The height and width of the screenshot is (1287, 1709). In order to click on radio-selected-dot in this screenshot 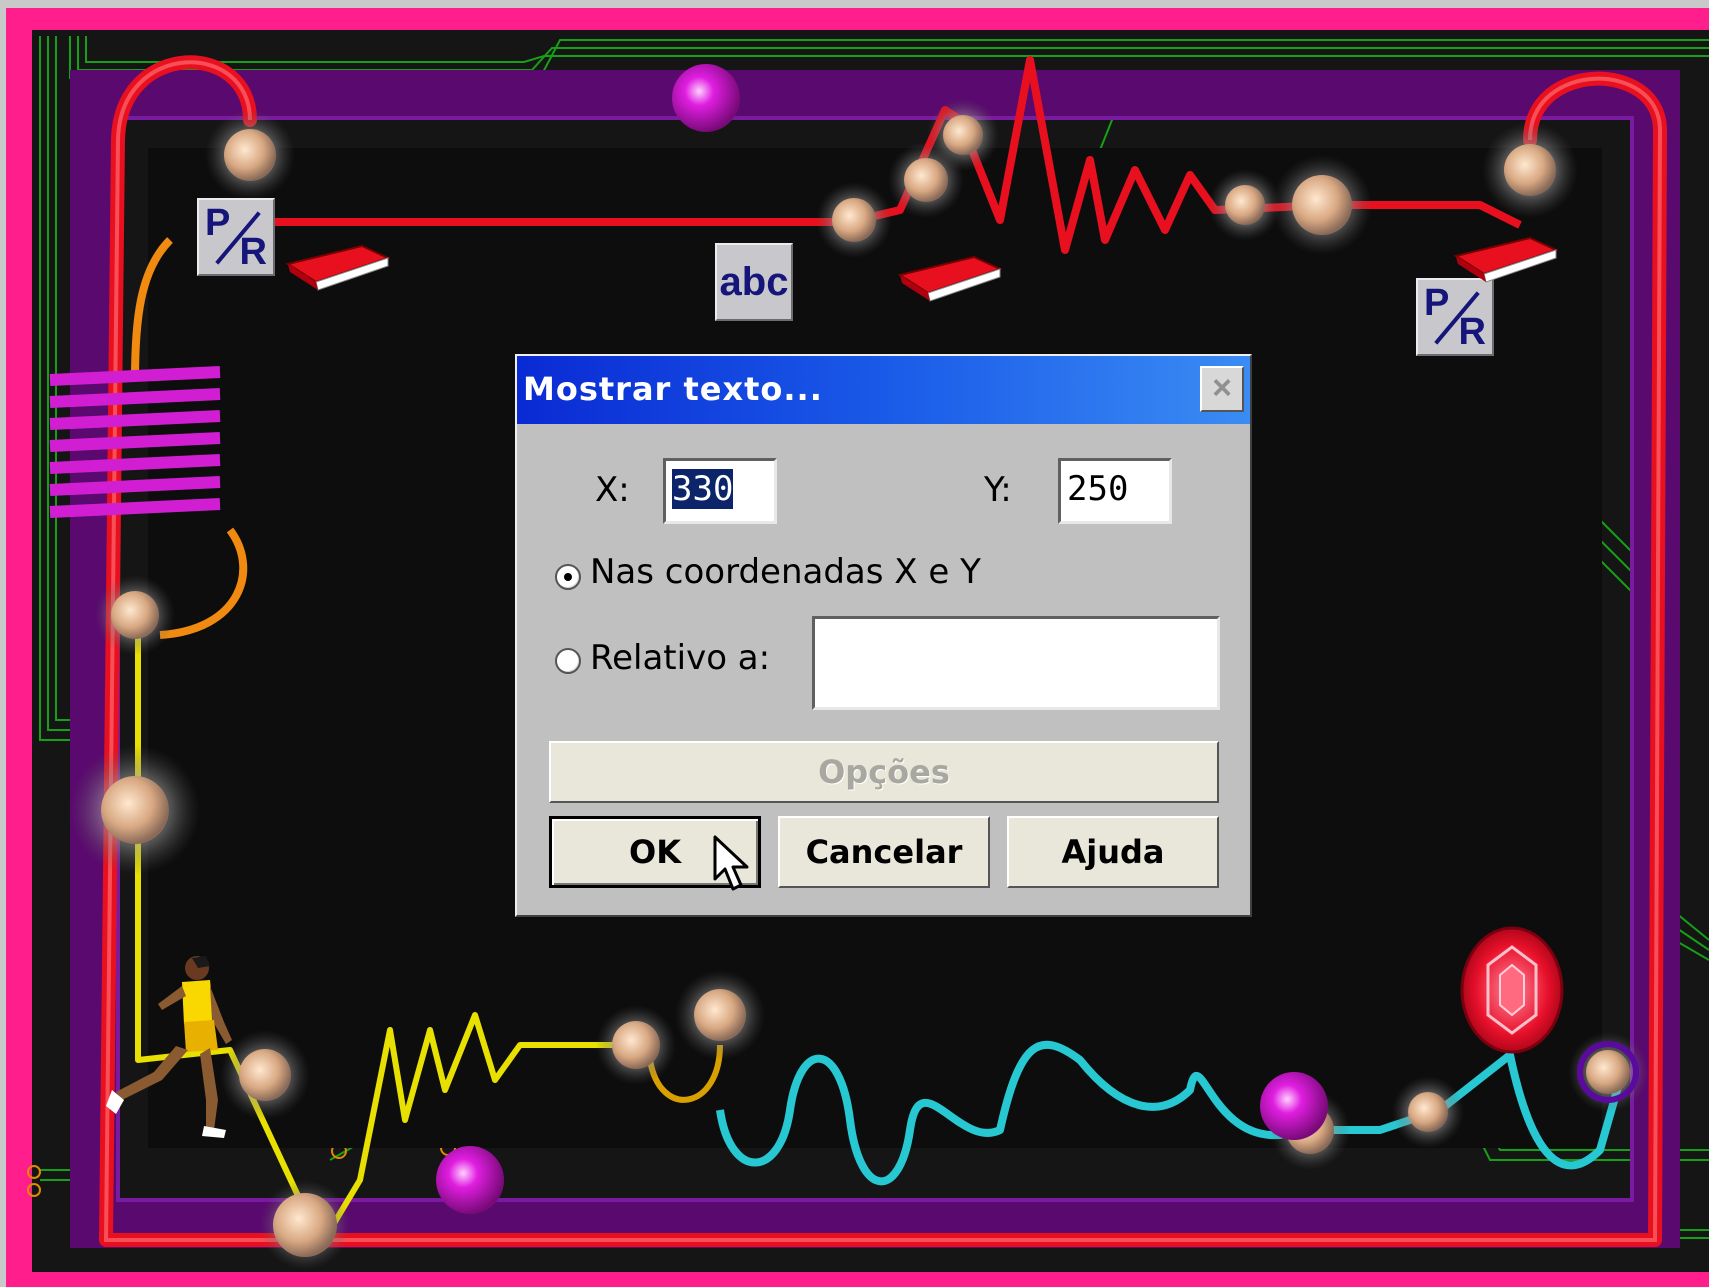, I will do `click(568, 577)`.